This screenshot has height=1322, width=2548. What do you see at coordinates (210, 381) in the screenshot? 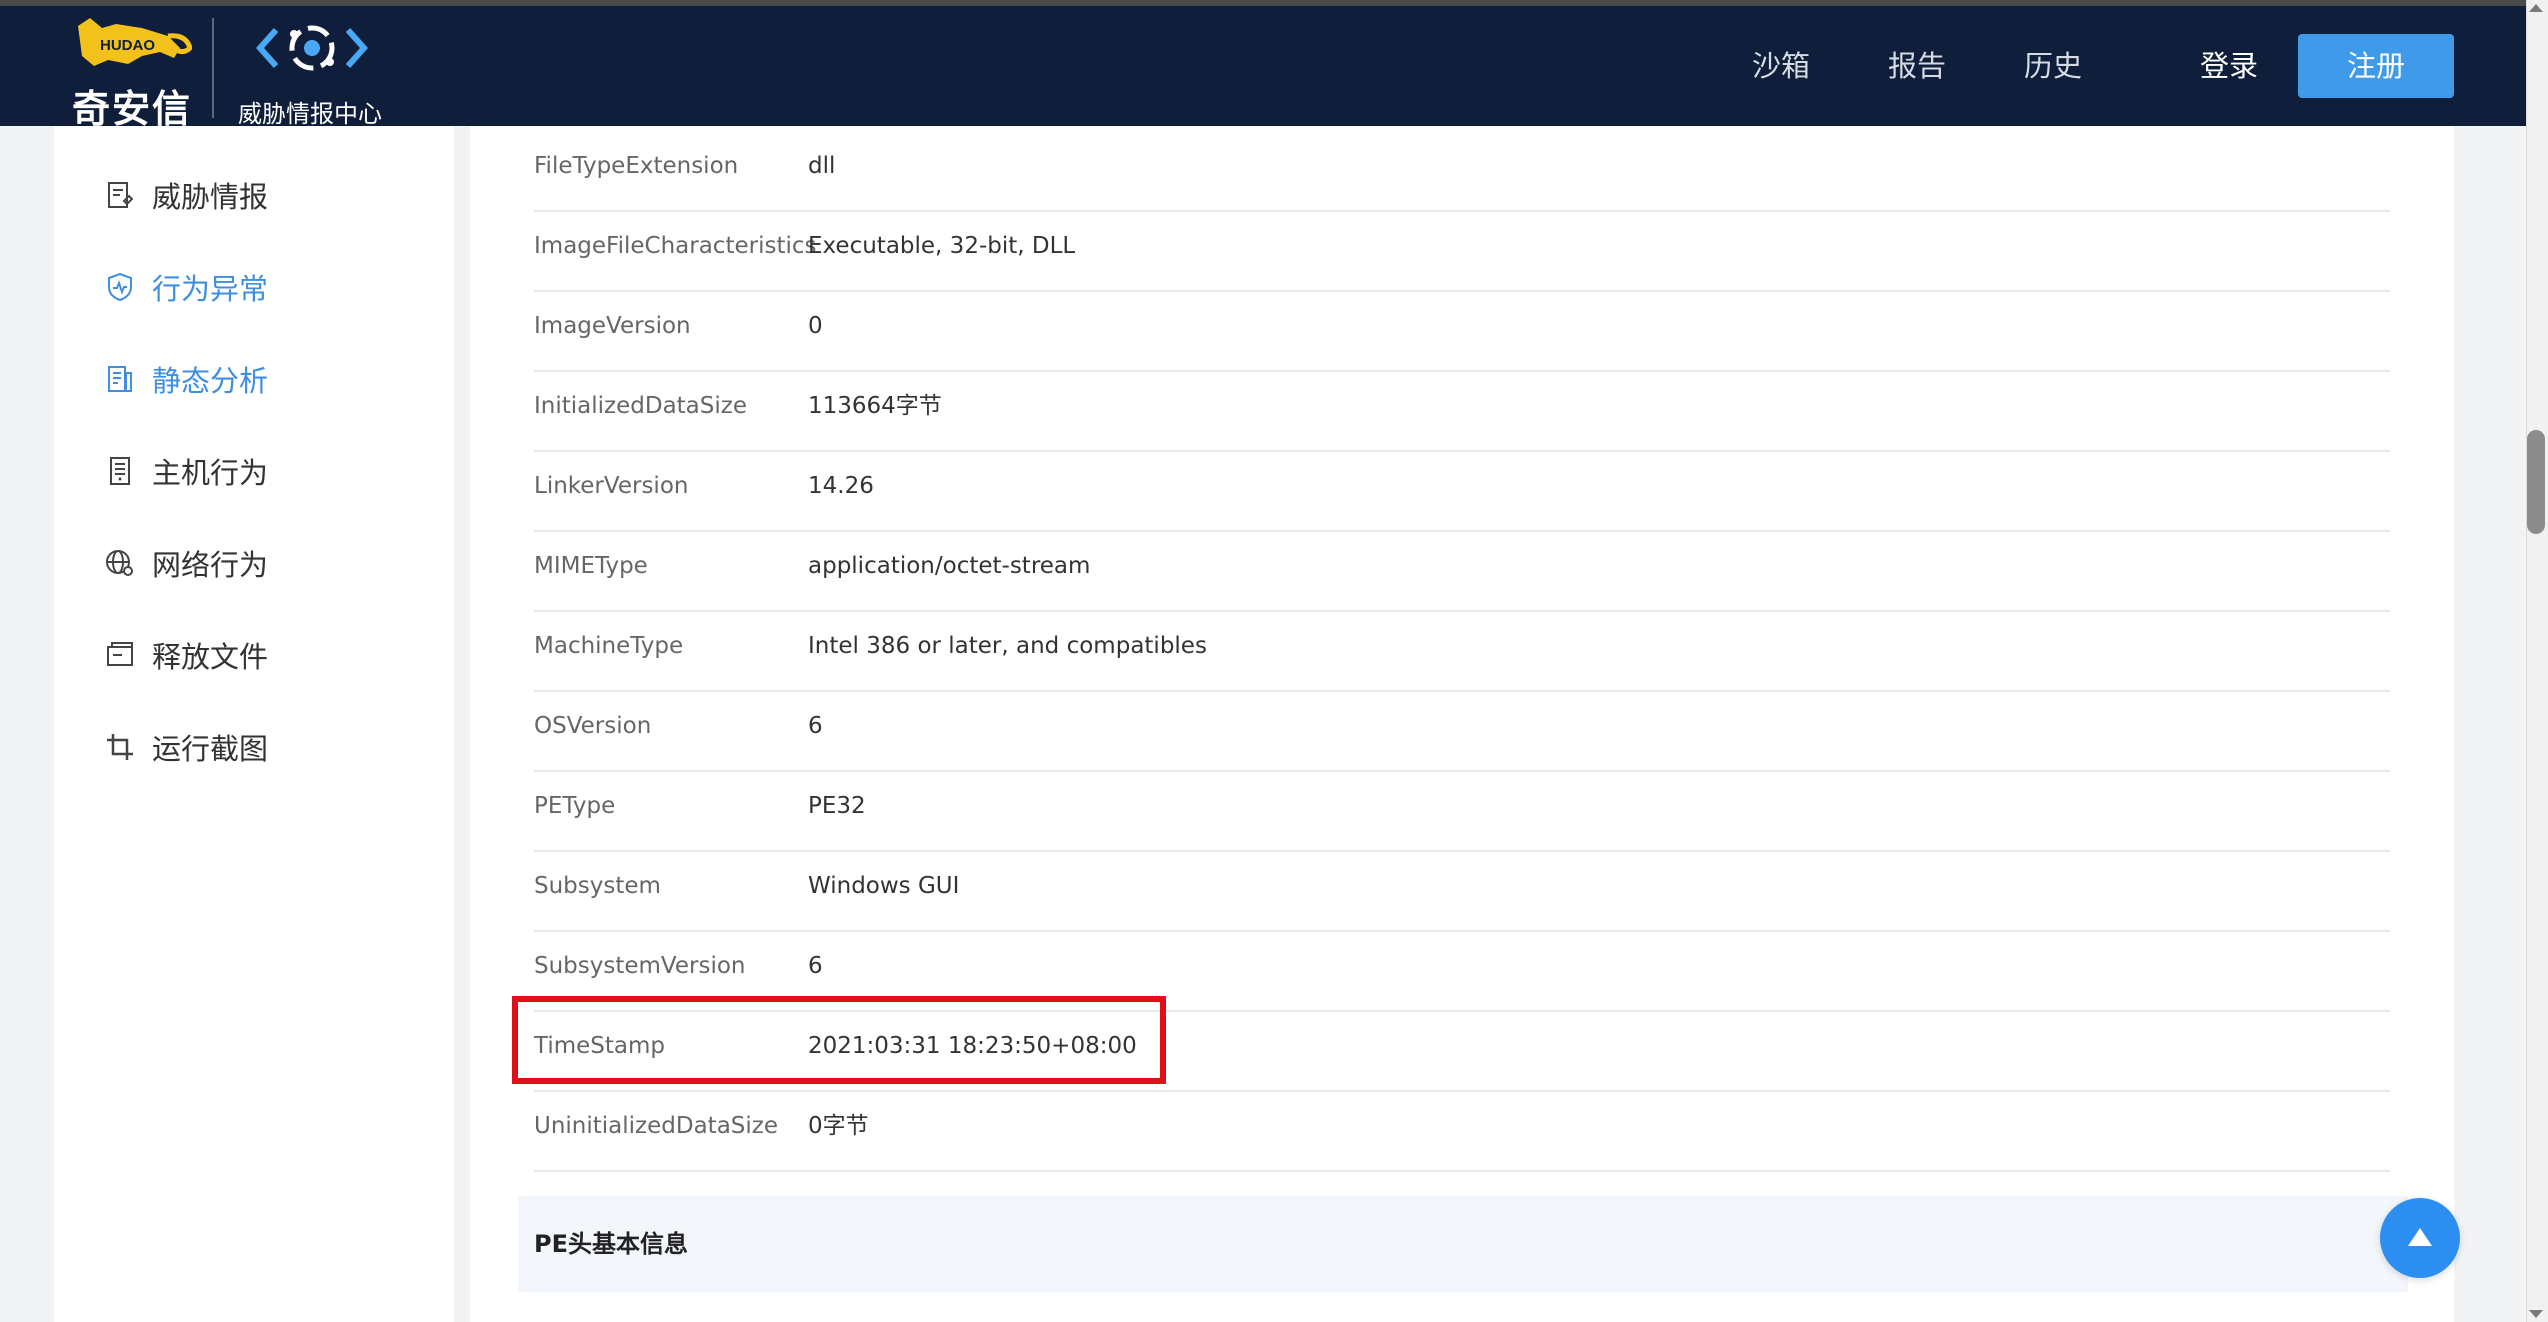
I see `sidebar-item-label: 静态分析` at bounding box center [210, 381].